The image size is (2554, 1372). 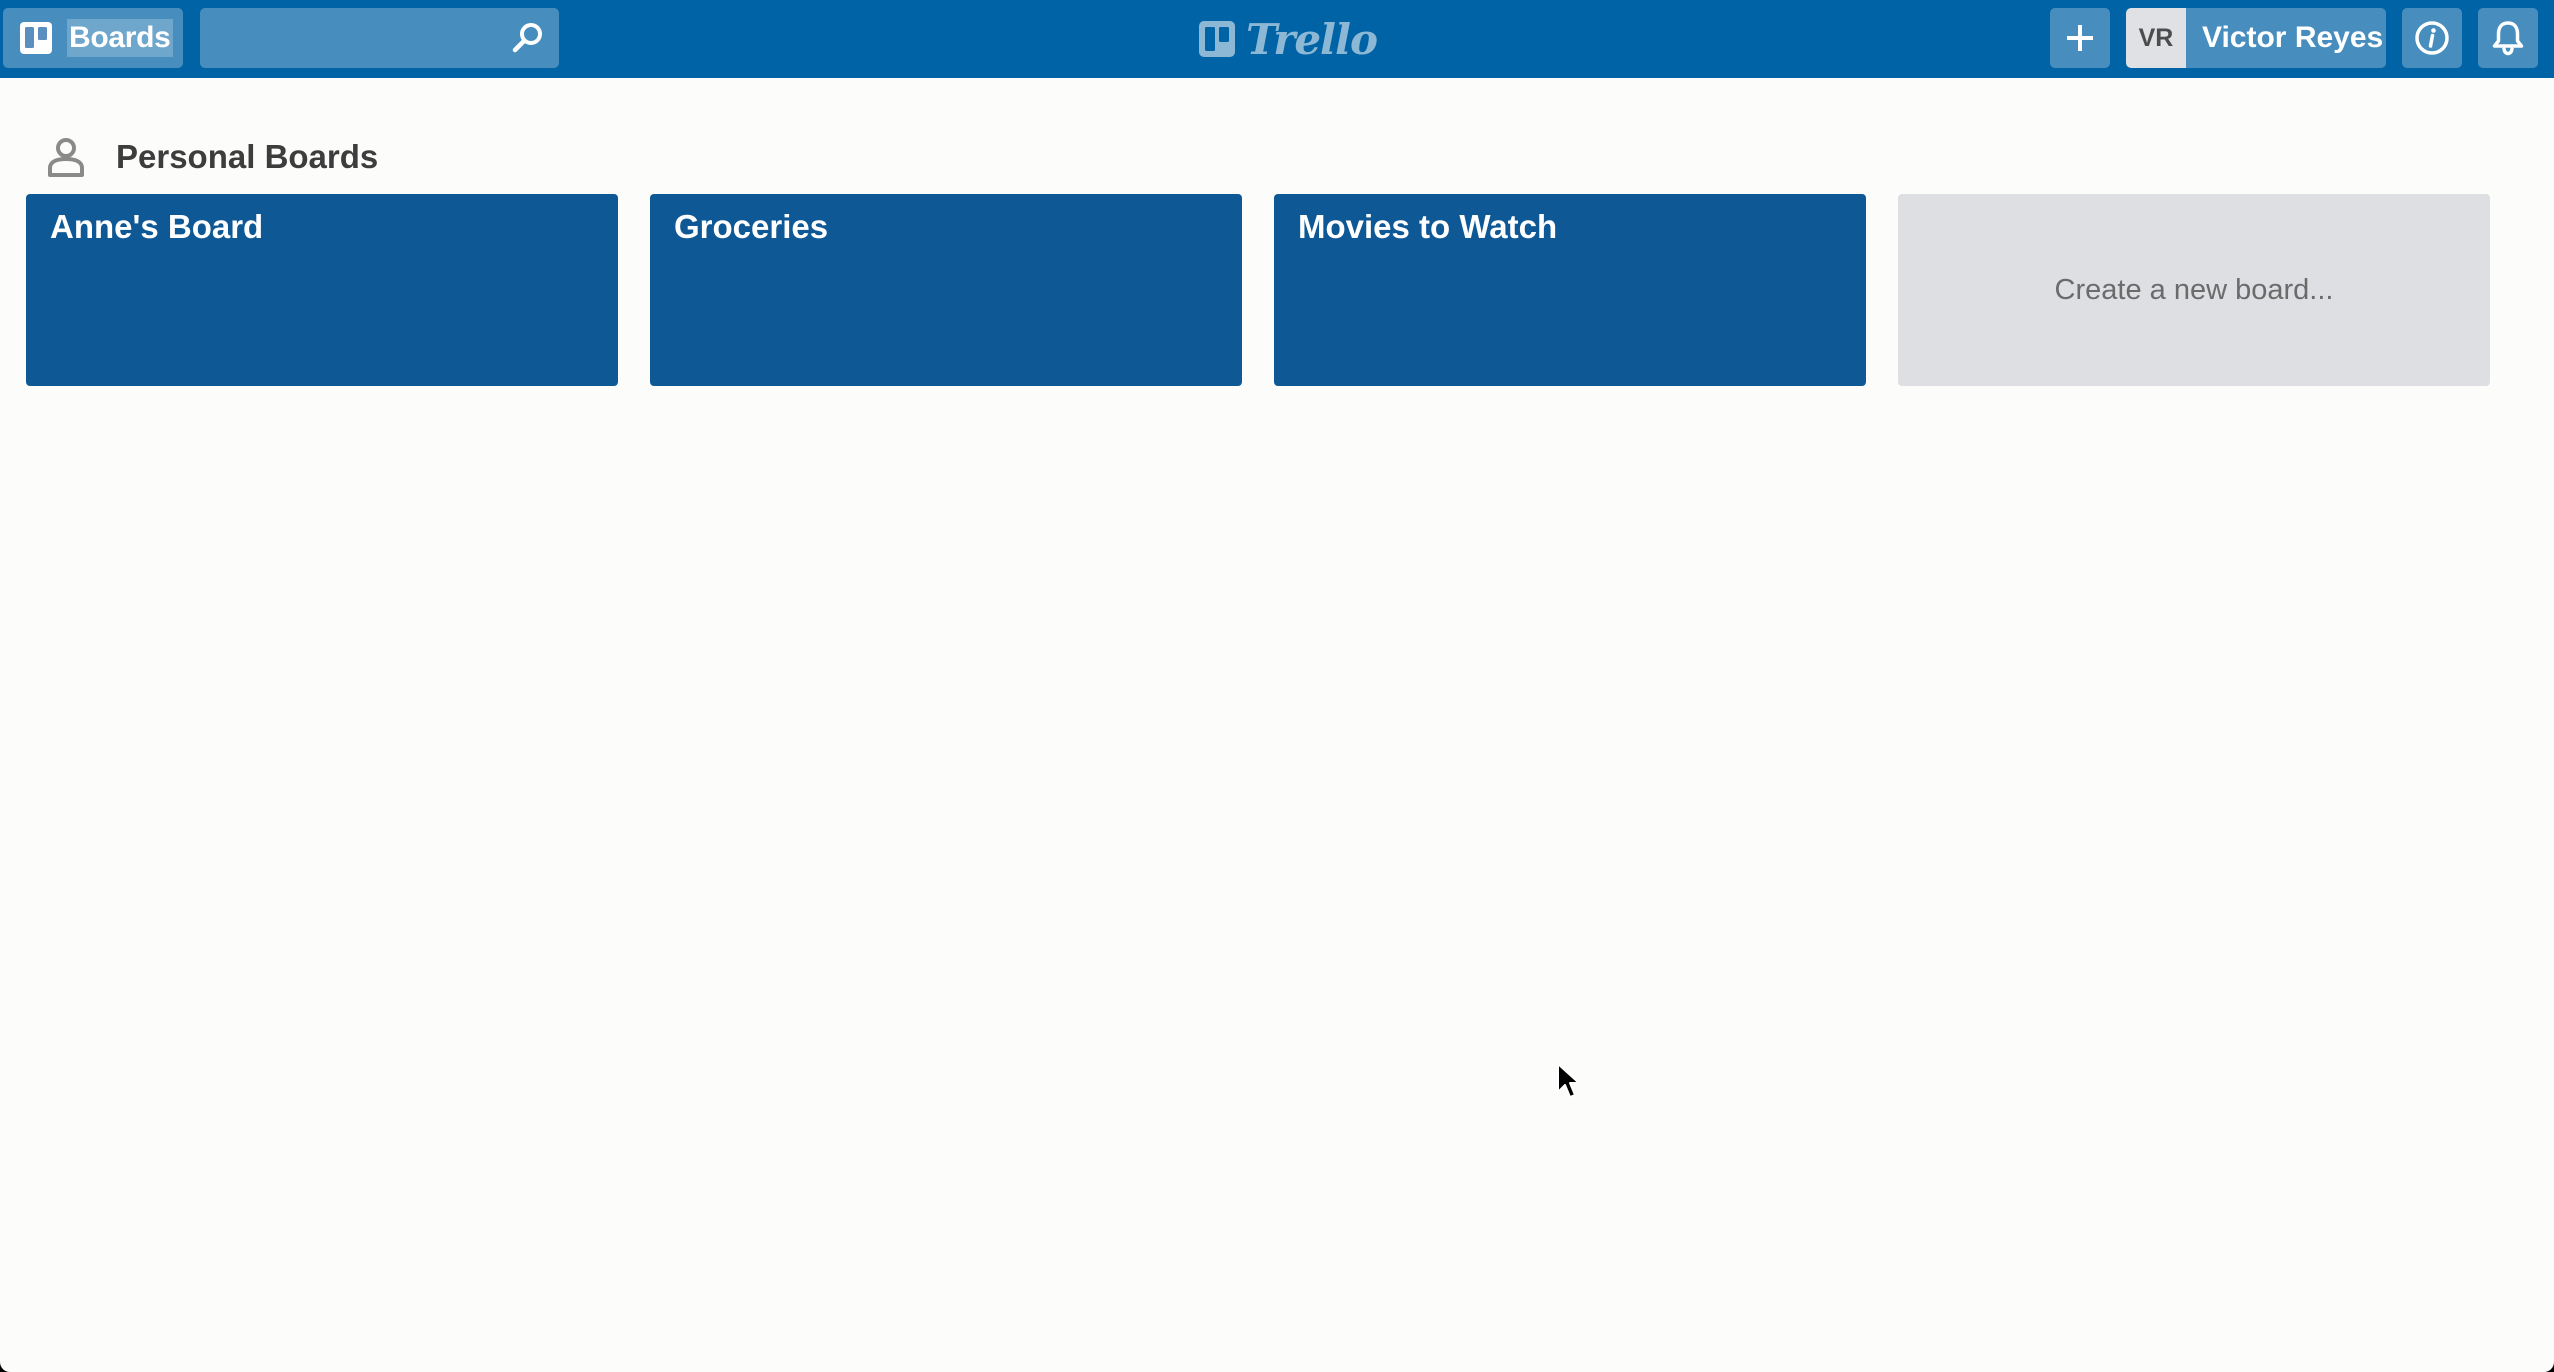 I want to click on board-title: Groceries, so click(x=751, y=226).